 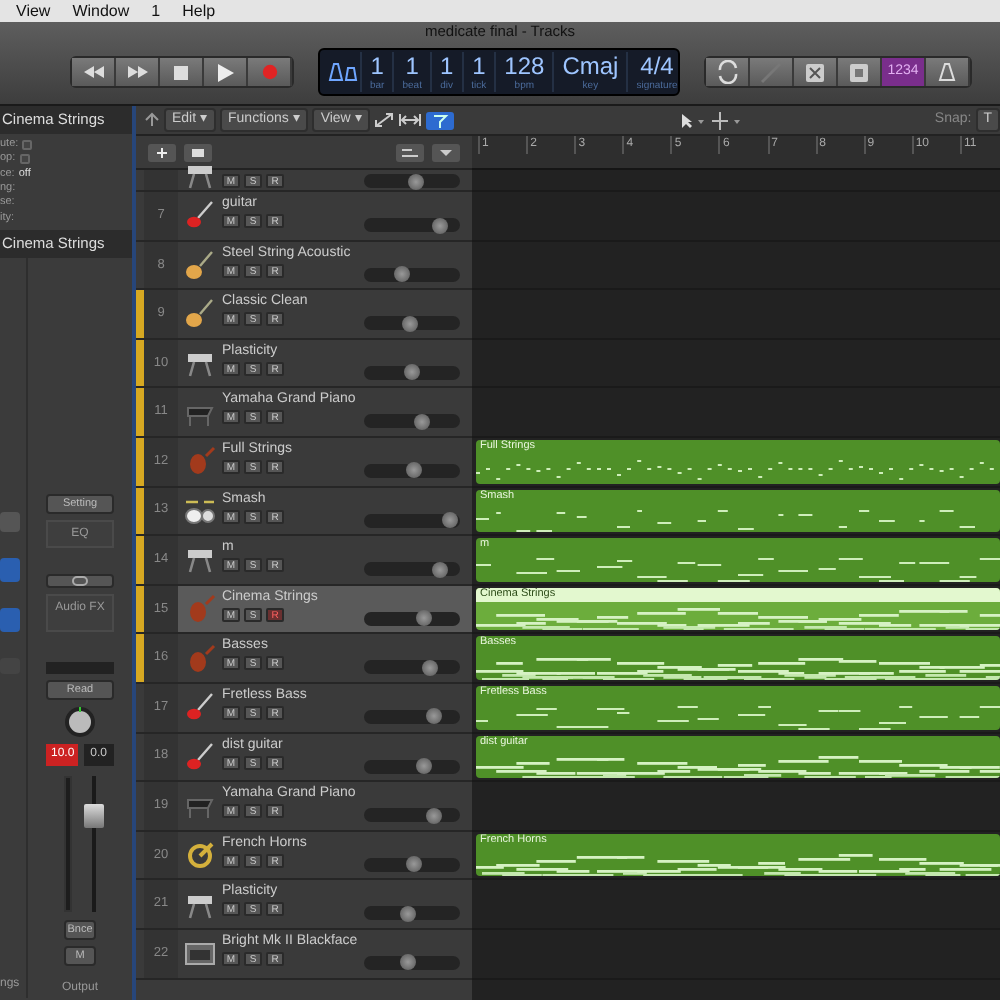 What do you see at coordinates (93, 72) in the screenshot?
I see `rewind-icon` at bounding box center [93, 72].